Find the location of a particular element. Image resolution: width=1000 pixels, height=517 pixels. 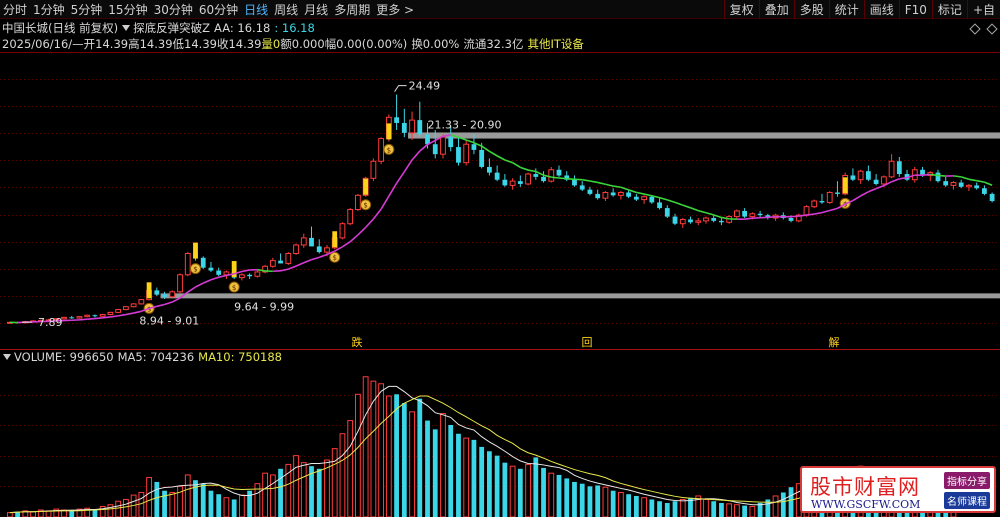

volume-collapse-icon is located at coordinates (7, 357).